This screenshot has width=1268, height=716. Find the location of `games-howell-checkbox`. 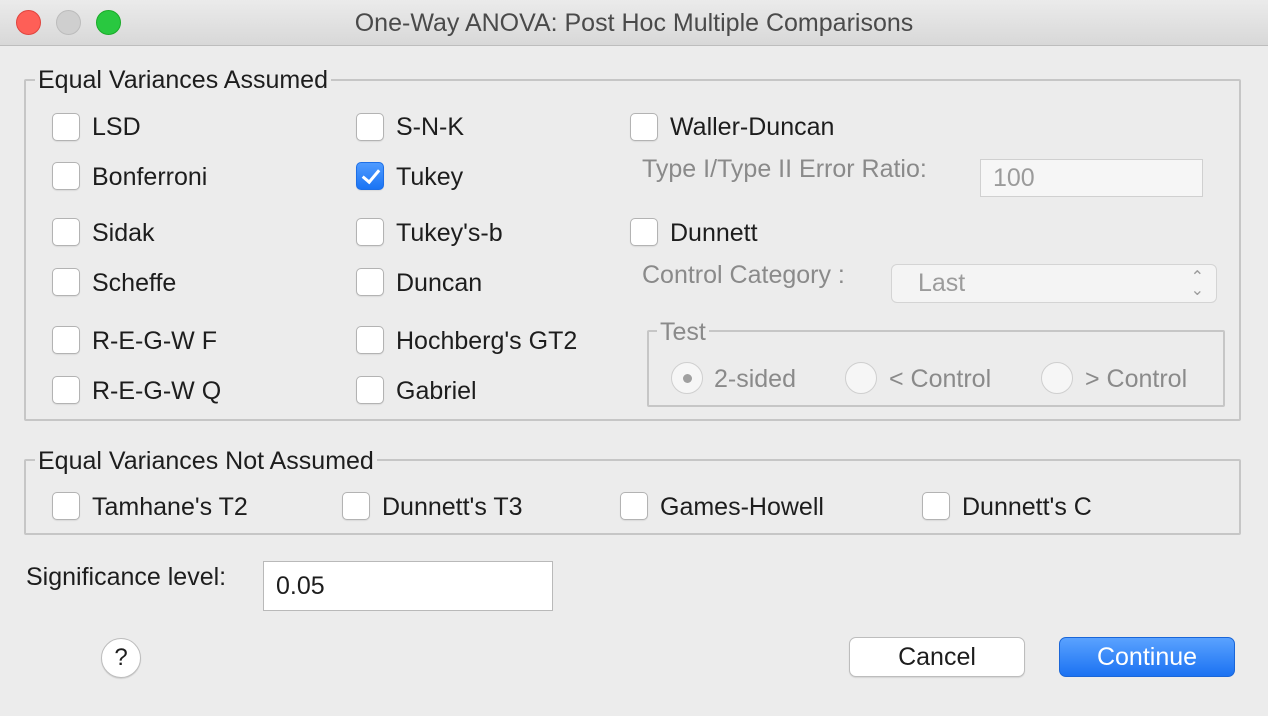

games-howell-checkbox is located at coordinates (634, 506).